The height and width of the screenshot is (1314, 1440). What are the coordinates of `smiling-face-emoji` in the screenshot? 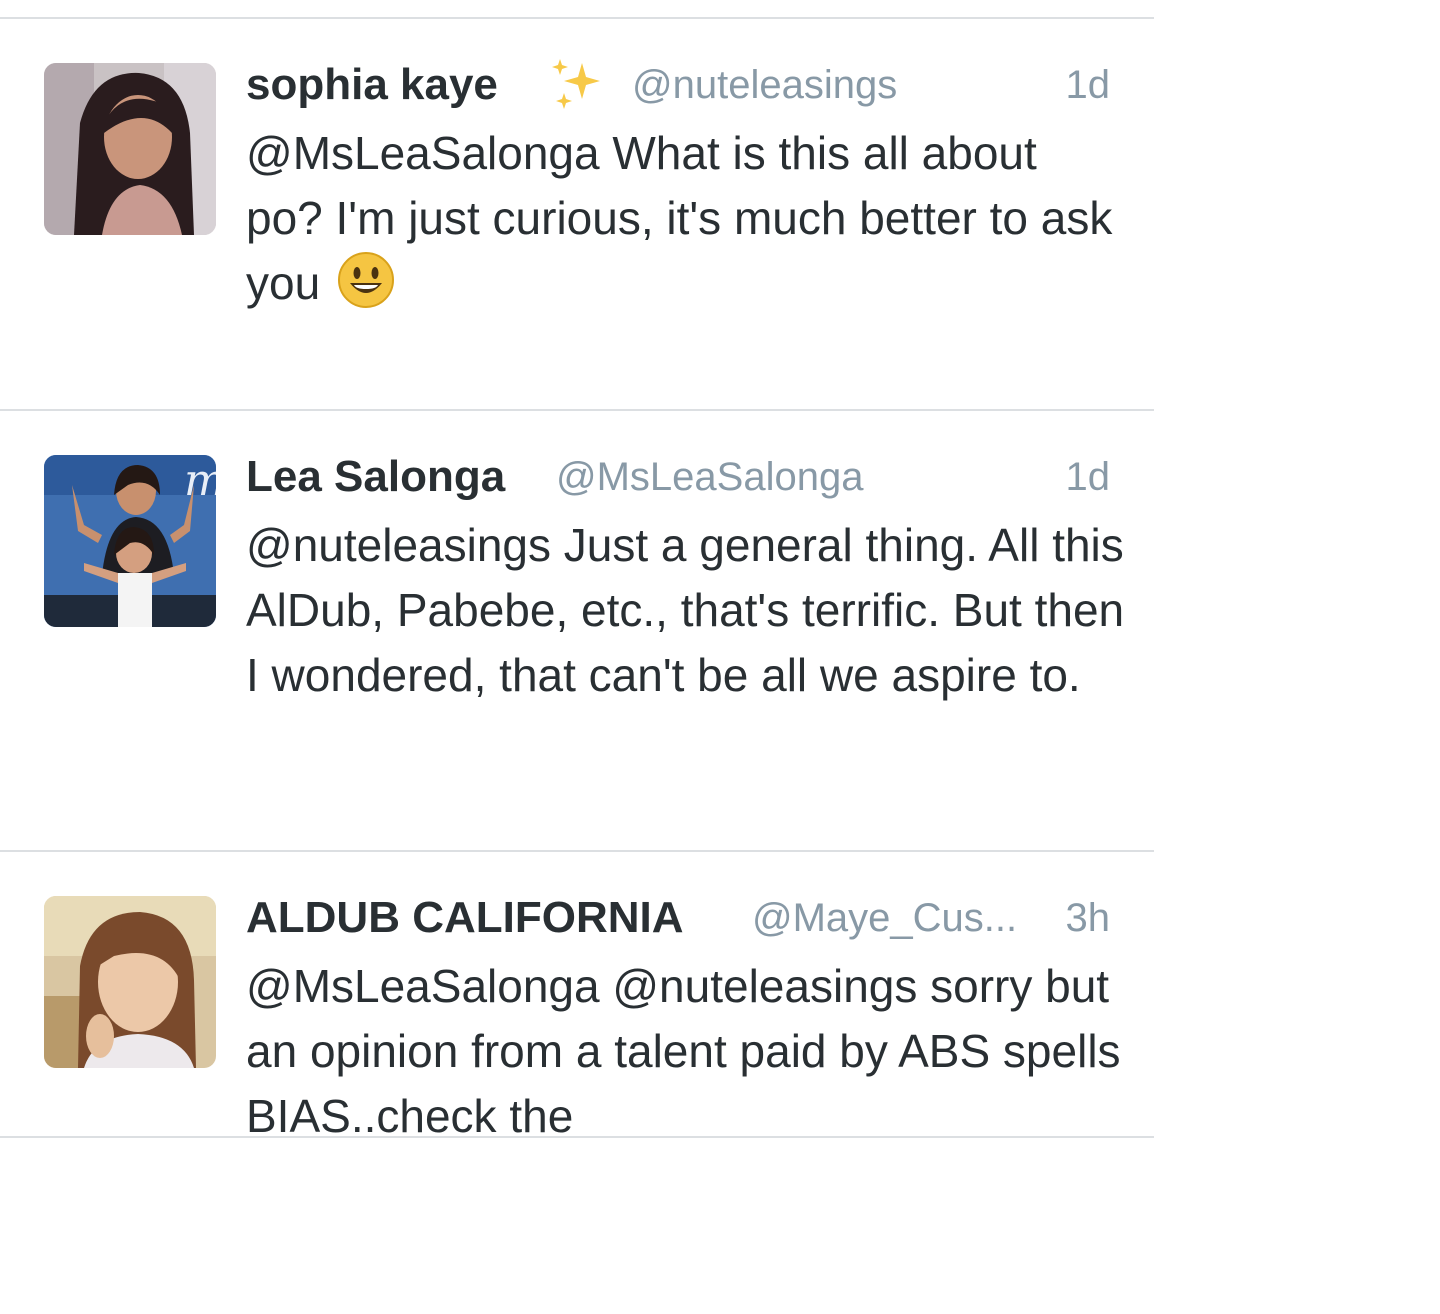 It's located at (365, 280).